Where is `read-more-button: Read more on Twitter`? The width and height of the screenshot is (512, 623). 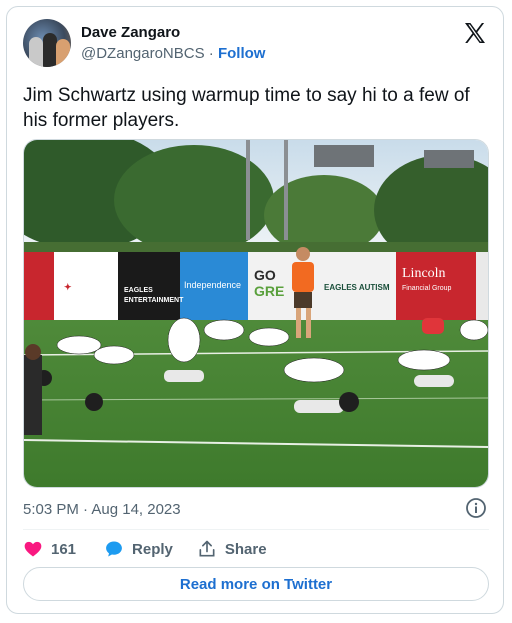
read-more-button: Read more on Twitter is located at coordinates (256, 584).